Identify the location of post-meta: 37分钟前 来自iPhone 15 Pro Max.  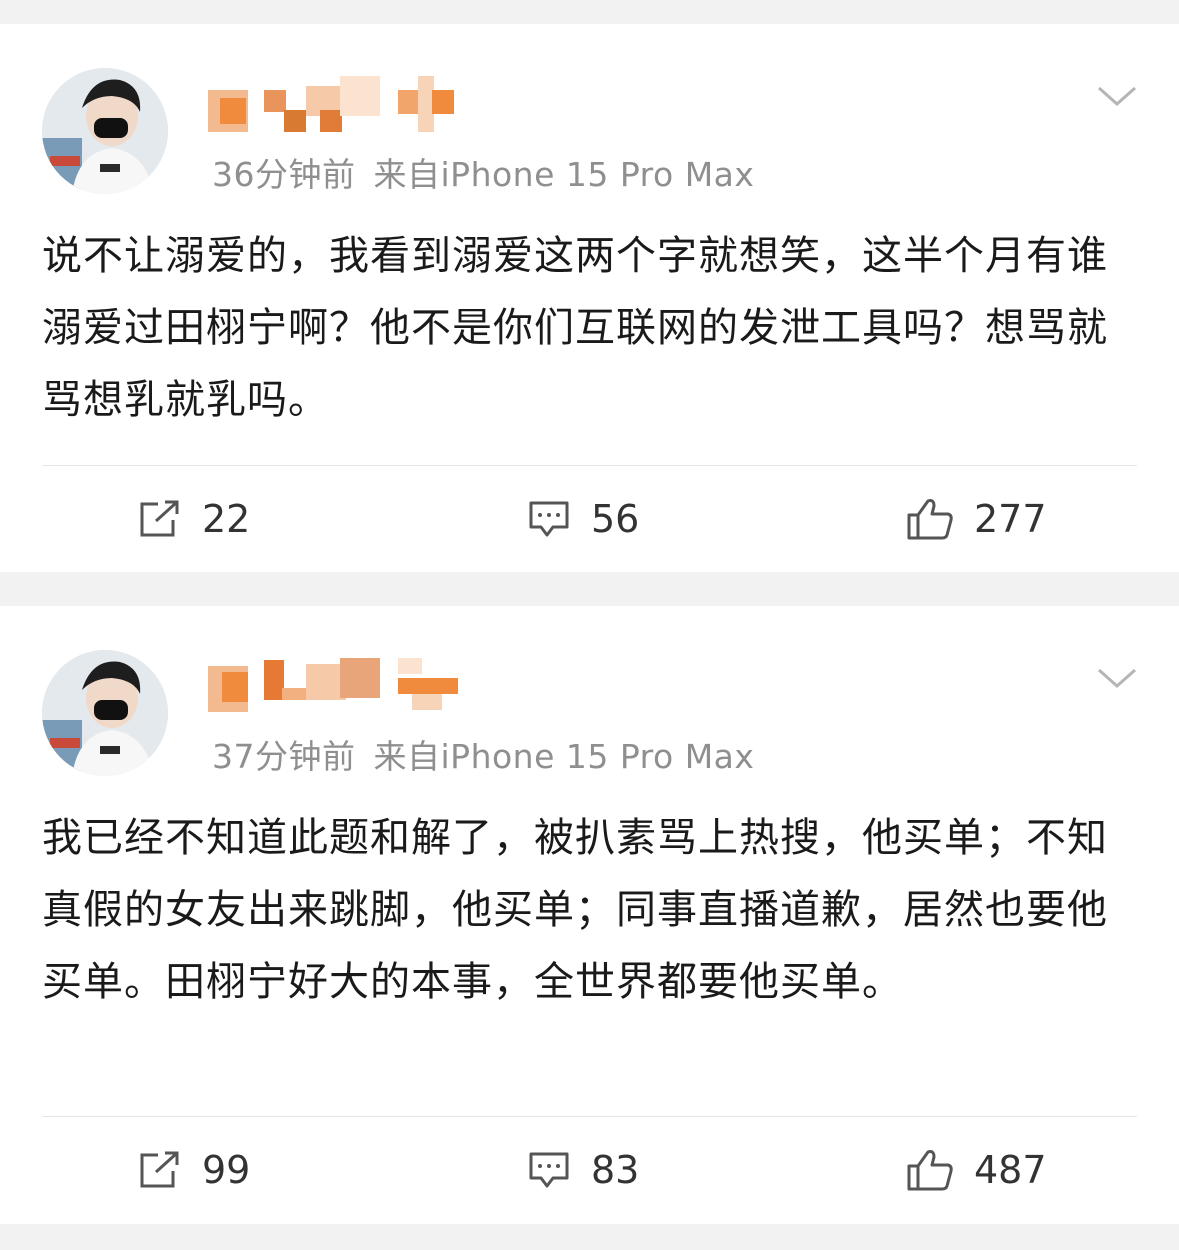
(483, 754).